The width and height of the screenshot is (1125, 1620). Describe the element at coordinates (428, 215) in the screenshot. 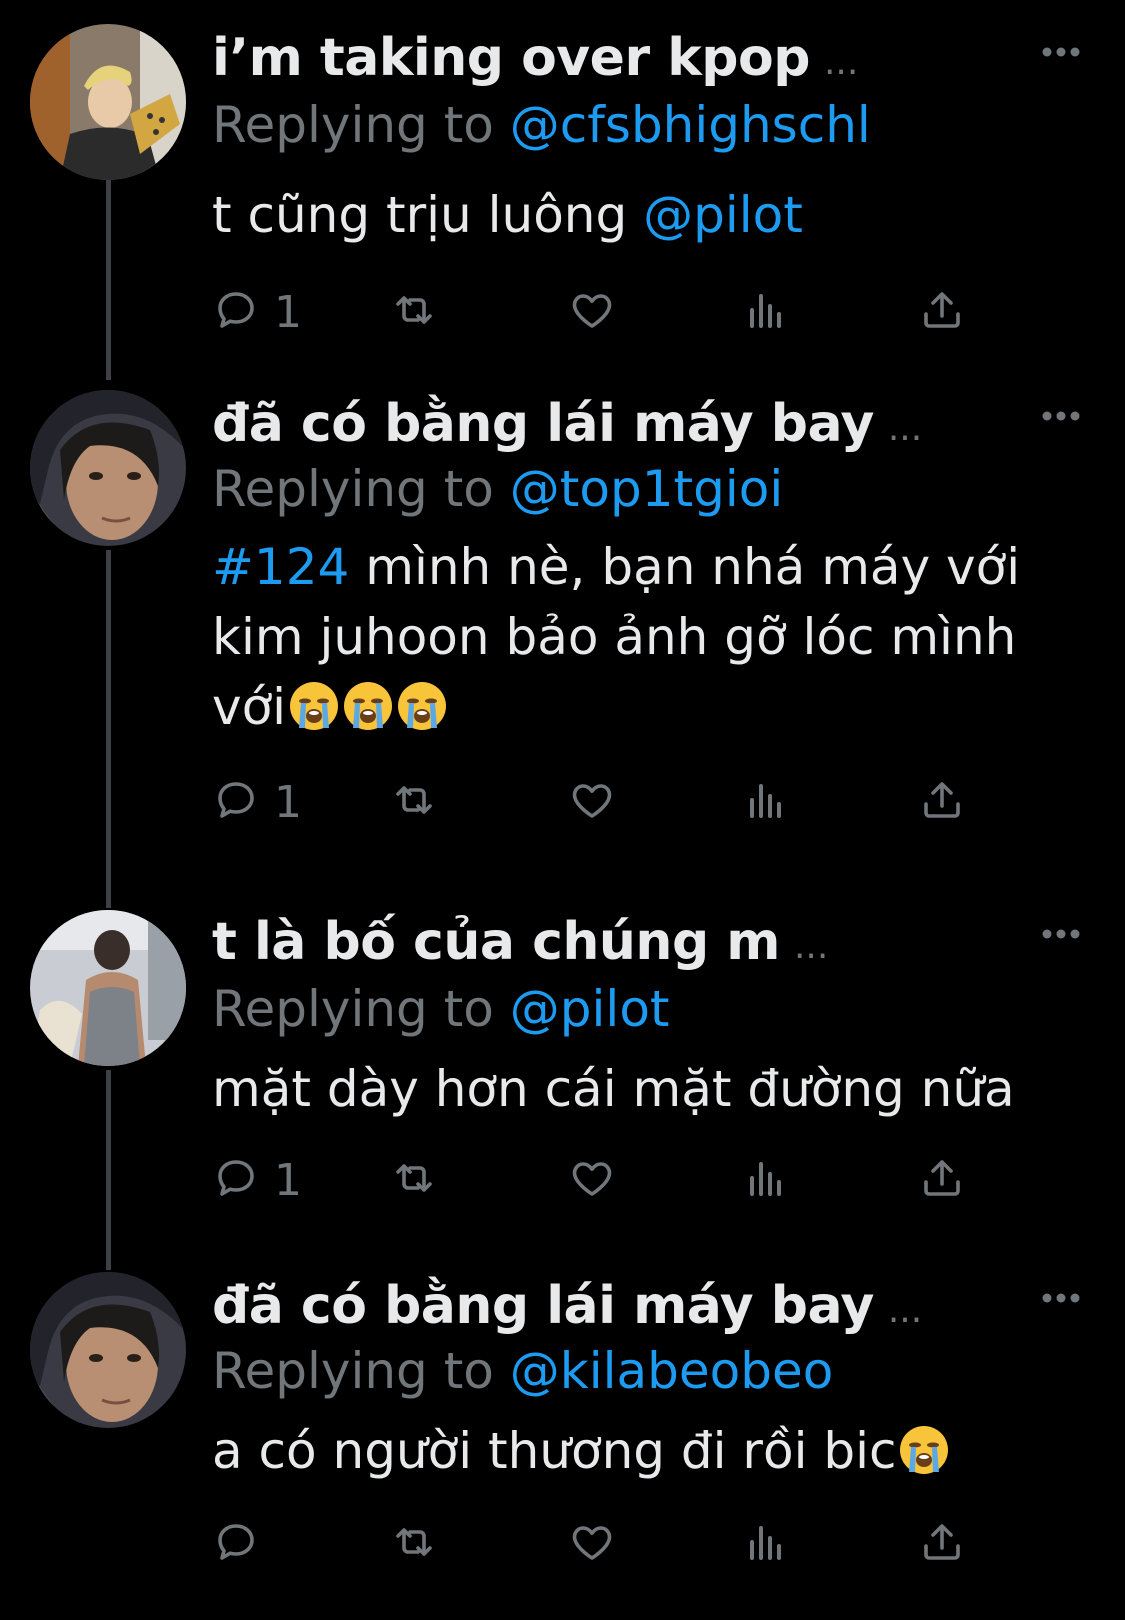

I see `tweet-text-part: t cũng trịu luông` at that location.